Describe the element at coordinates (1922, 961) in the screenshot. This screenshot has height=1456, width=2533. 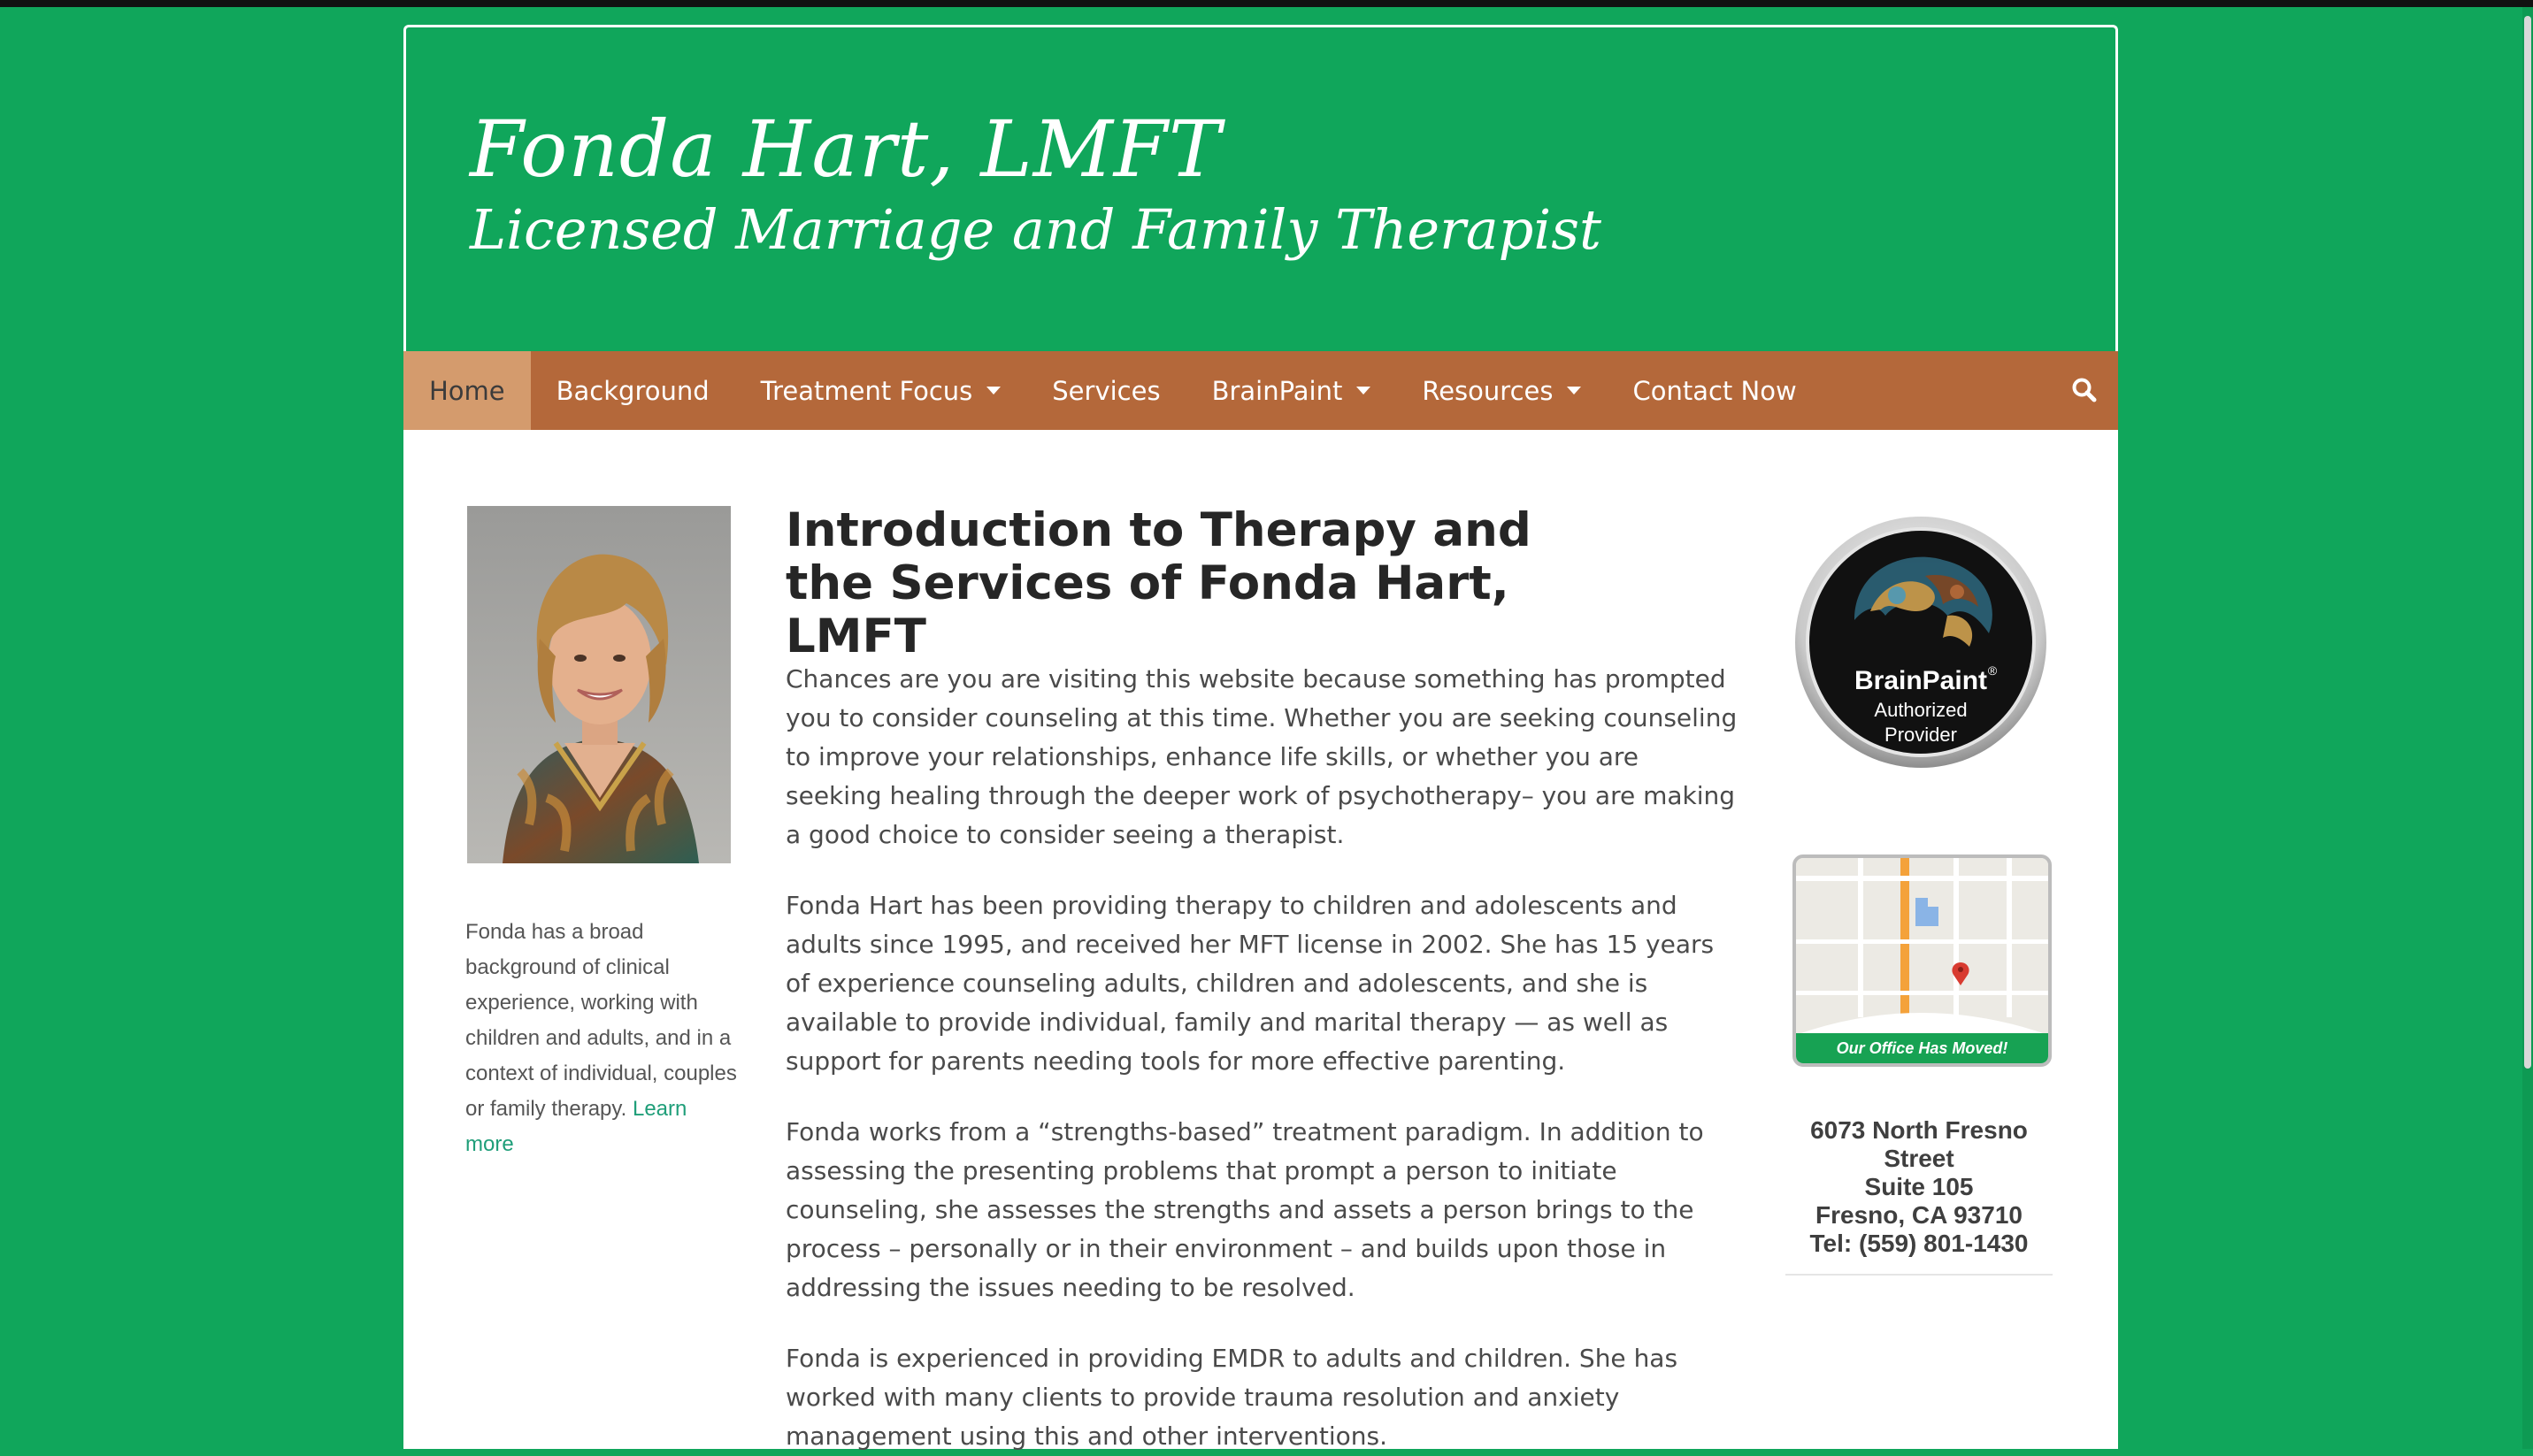
I see `office-moved-map: Our Office Has Moved!` at that location.